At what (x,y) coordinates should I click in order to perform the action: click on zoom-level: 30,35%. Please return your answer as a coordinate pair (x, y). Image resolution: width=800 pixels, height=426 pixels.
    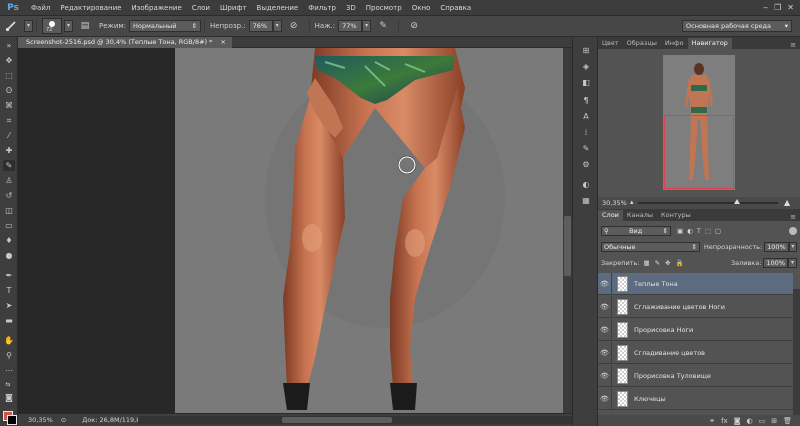
    Looking at the image, I should click on (40, 420).